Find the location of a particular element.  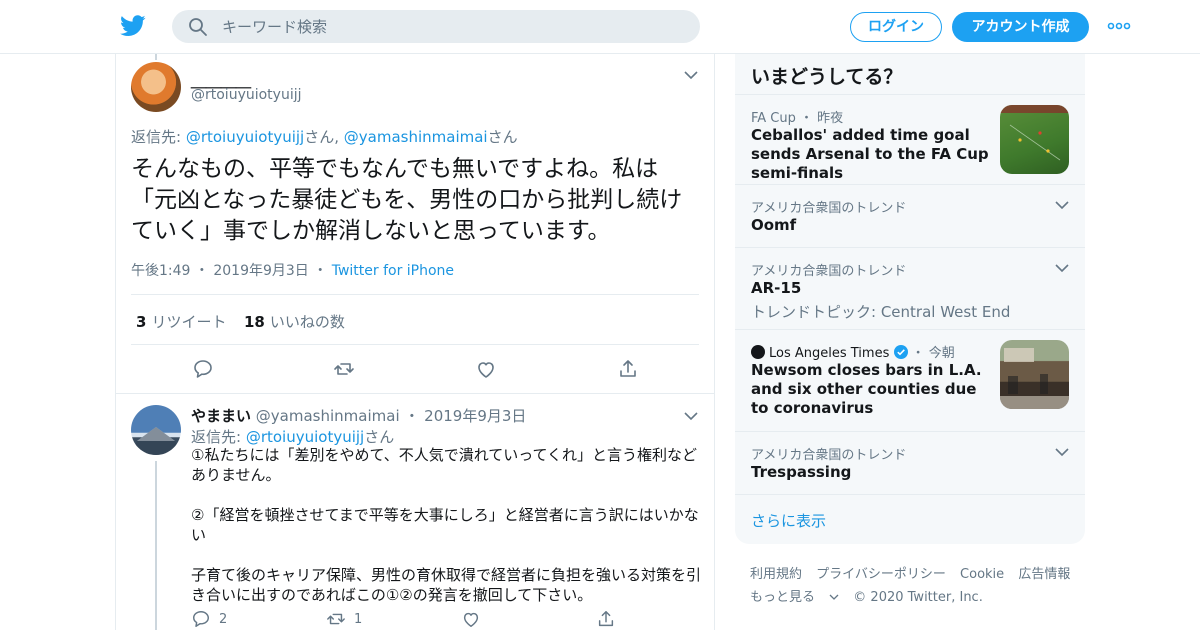

footer-more-link: もっと見る is located at coordinates (794, 597).